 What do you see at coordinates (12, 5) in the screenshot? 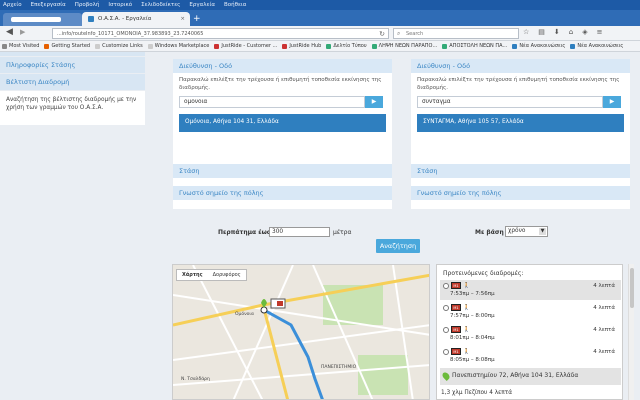
I see `menu-file: Αρχείο` at bounding box center [12, 5].